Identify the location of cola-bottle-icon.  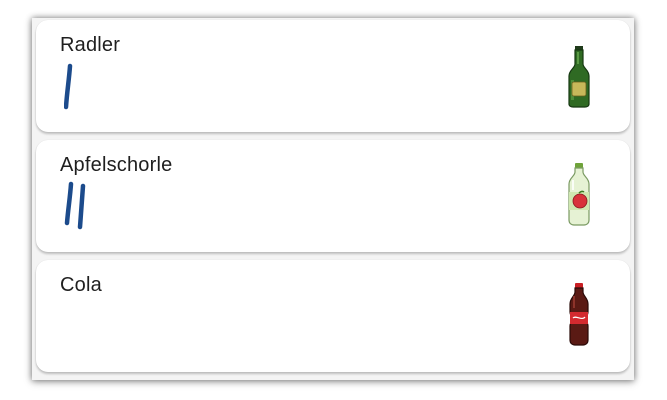
(579, 314).